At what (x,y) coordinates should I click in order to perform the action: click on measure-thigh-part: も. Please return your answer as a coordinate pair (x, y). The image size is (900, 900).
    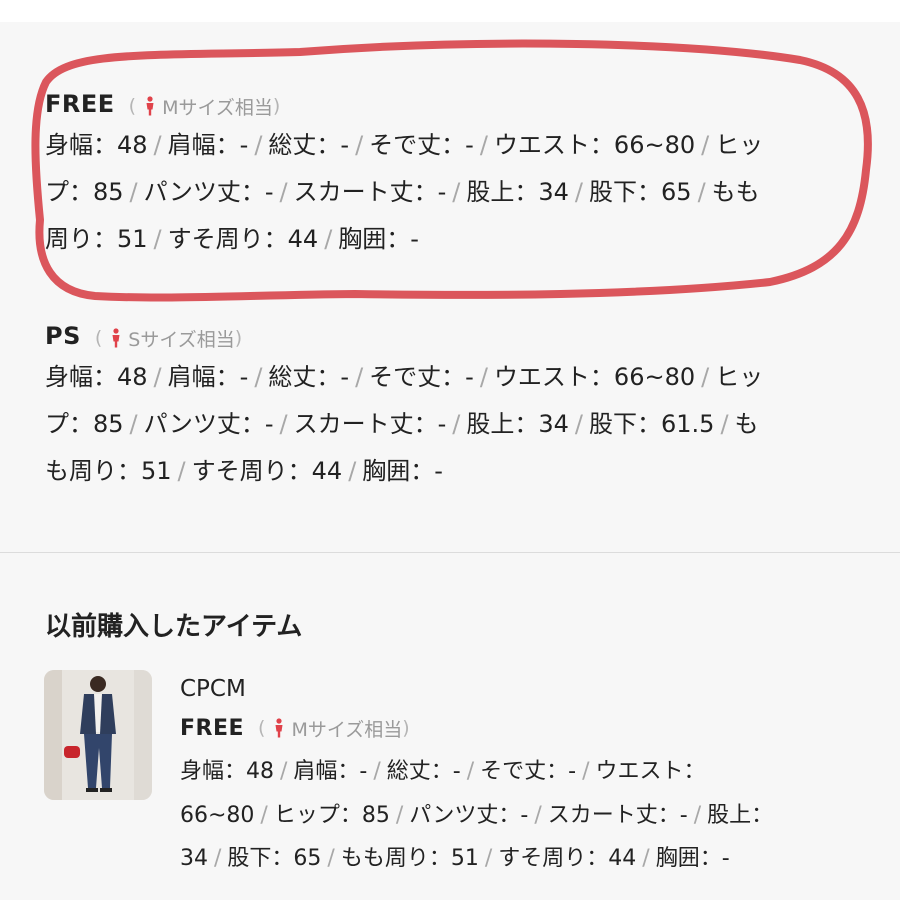
    Looking at the image, I should click on (746, 424).